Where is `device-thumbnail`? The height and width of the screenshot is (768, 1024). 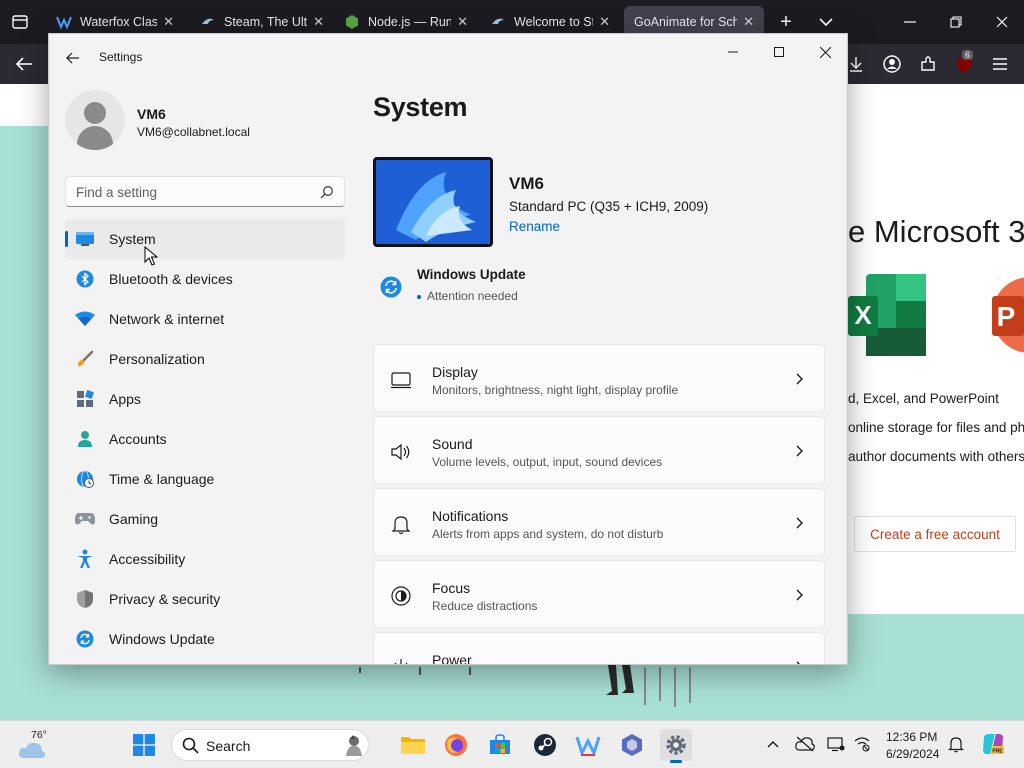
device-thumbnail is located at coordinates (433, 202).